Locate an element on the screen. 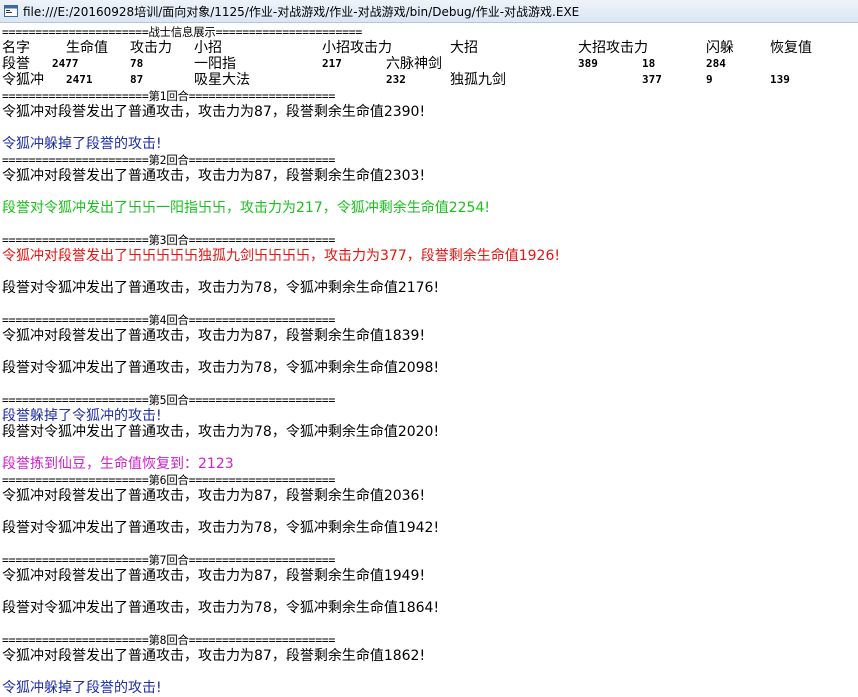  log-line: 段誉对令狐冲发出了普通攻击，攻击力为78，令狐冲剩余生命值2020! is located at coordinates (221, 432).